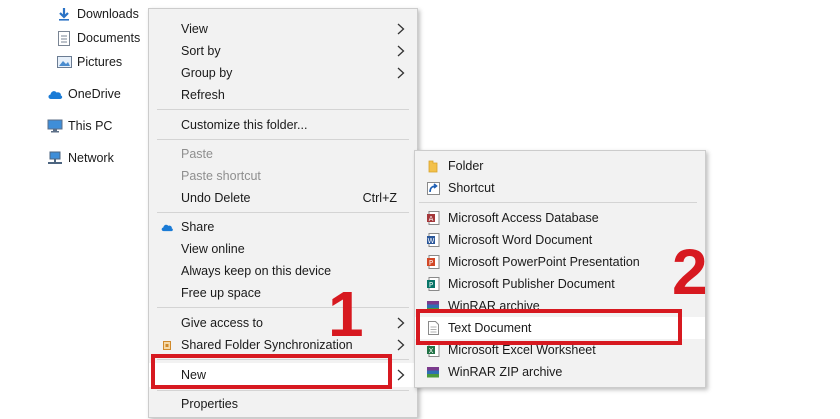  What do you see at coordinates (283, 51) in the screenshot?
I see `menu-item-sort-by: Sort by` at bounding box center [283, 51].